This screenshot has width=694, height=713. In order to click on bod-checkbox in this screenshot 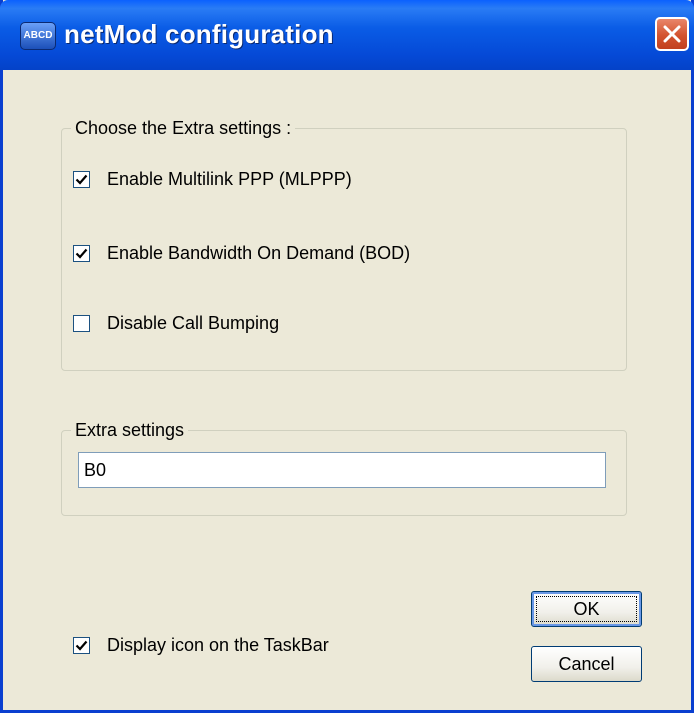, I will do `click(81, 253)`.